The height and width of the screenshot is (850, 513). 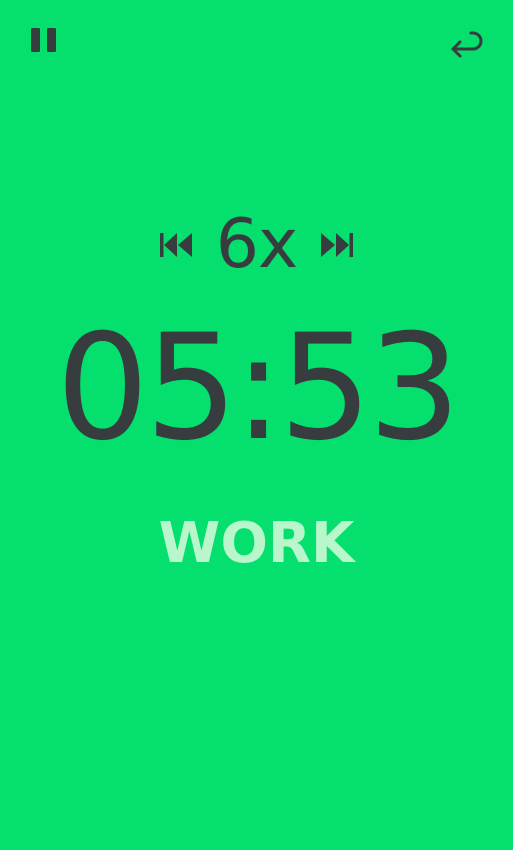 I want to click on phase-label: WORK, so click(x=256, y=543).